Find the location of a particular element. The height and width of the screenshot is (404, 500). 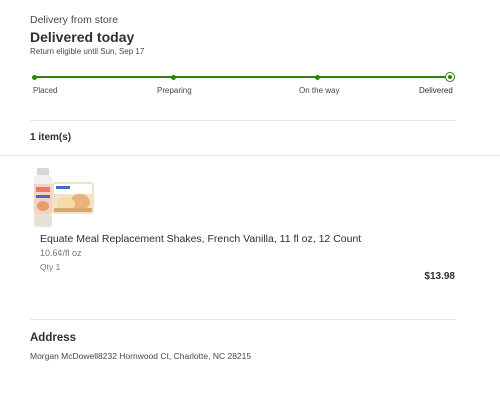

address-heading: Address is located at coordinates (53, 338).